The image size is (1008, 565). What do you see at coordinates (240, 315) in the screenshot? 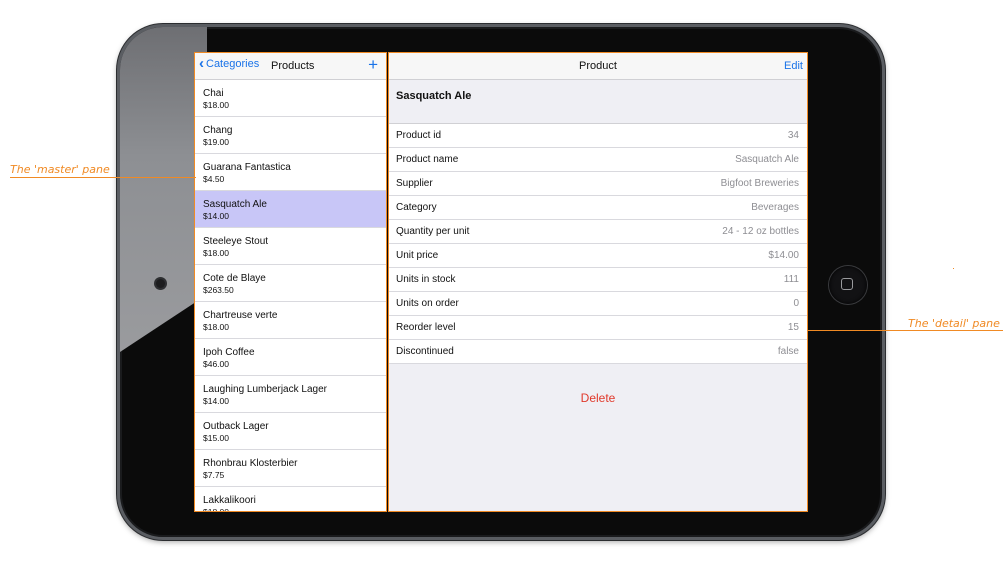
I see `product-name: Chartreuse verte` at bounding box center [240, 315].